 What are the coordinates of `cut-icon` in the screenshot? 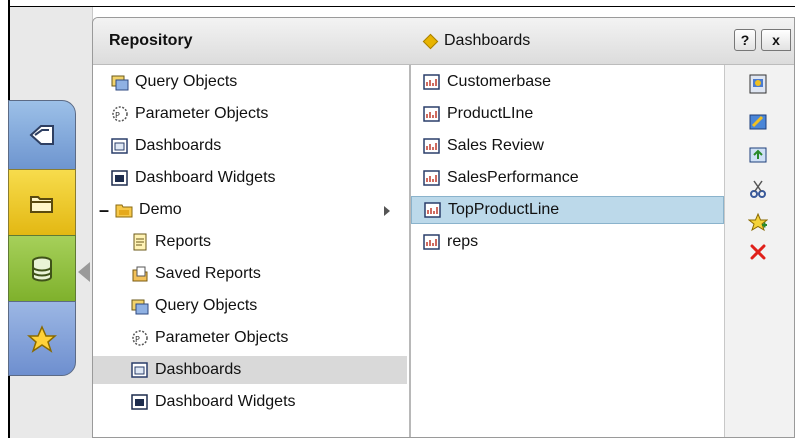 It's located at (758, 189).